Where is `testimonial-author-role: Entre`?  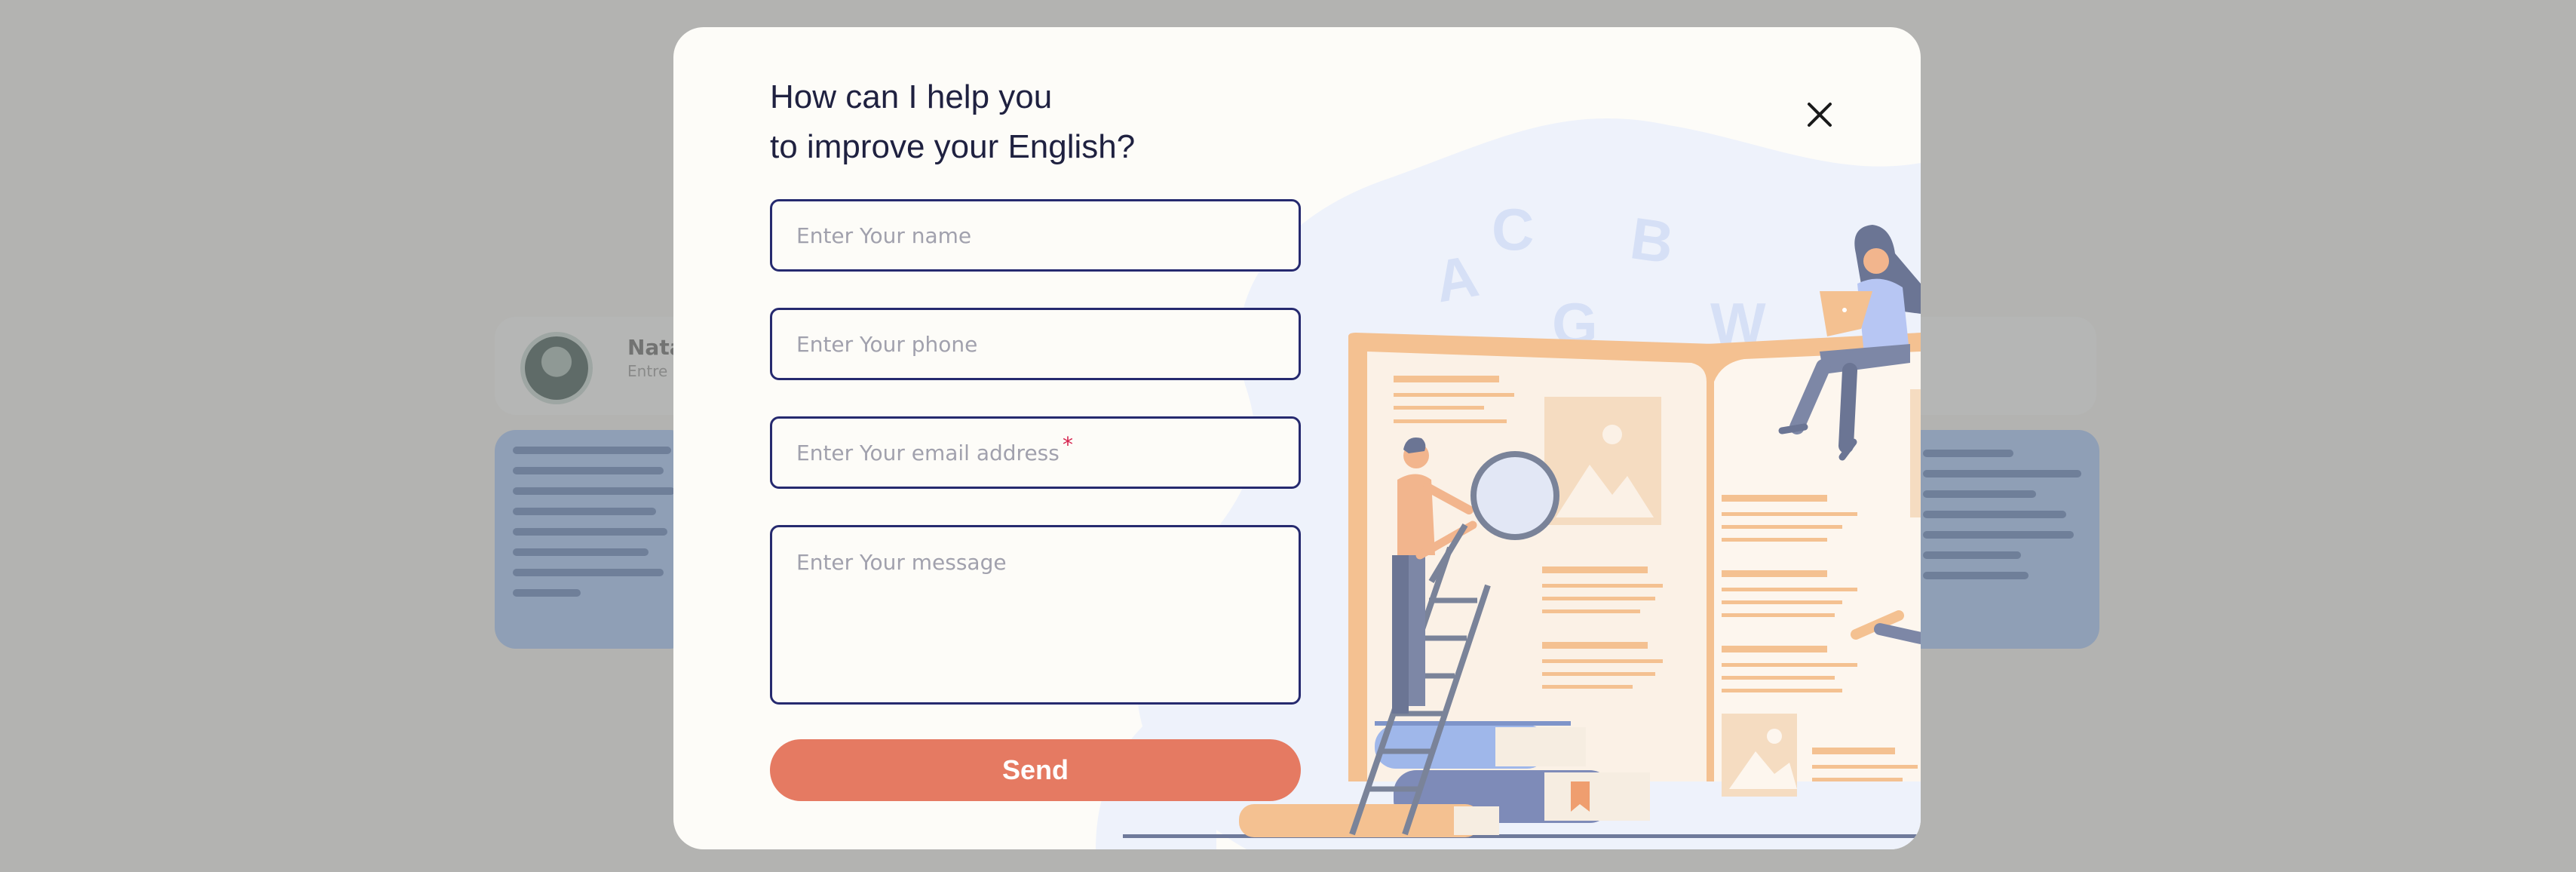
testimonial-author-role: Entre is located at coordinates (647, 371).